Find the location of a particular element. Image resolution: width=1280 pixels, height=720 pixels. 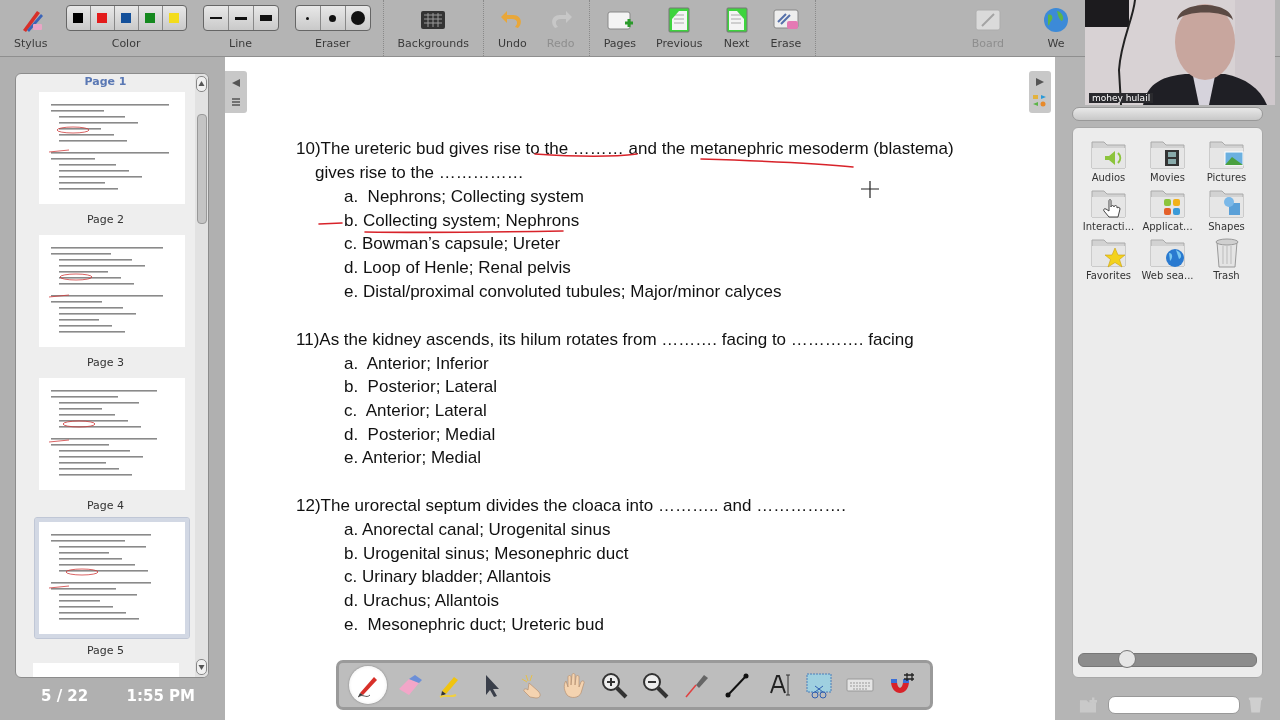

answer-option: e. Anterior; Medial is located at coordinates (388, 458).